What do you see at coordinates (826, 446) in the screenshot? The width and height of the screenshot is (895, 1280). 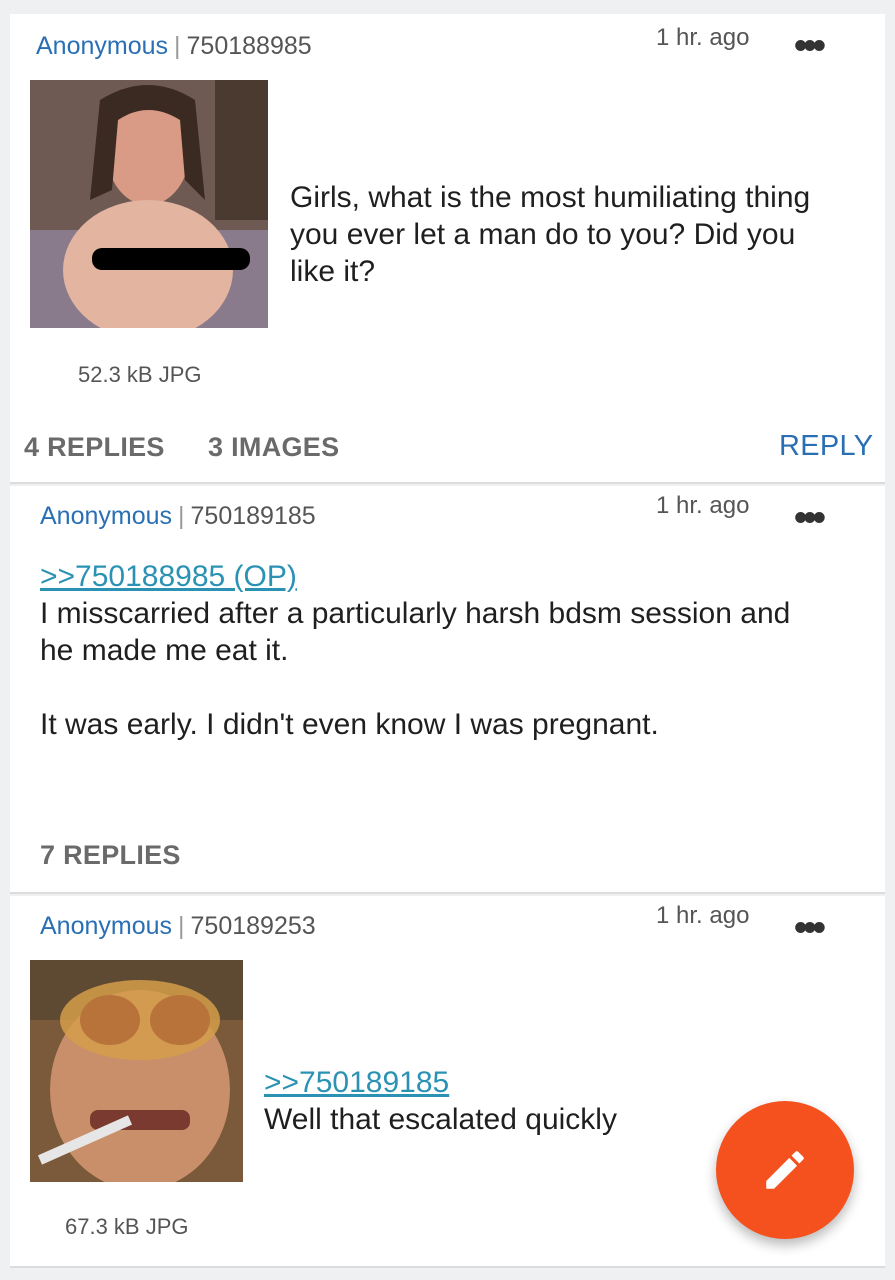 I see `reply-button: REPLY` at bounding box center [826, 446].